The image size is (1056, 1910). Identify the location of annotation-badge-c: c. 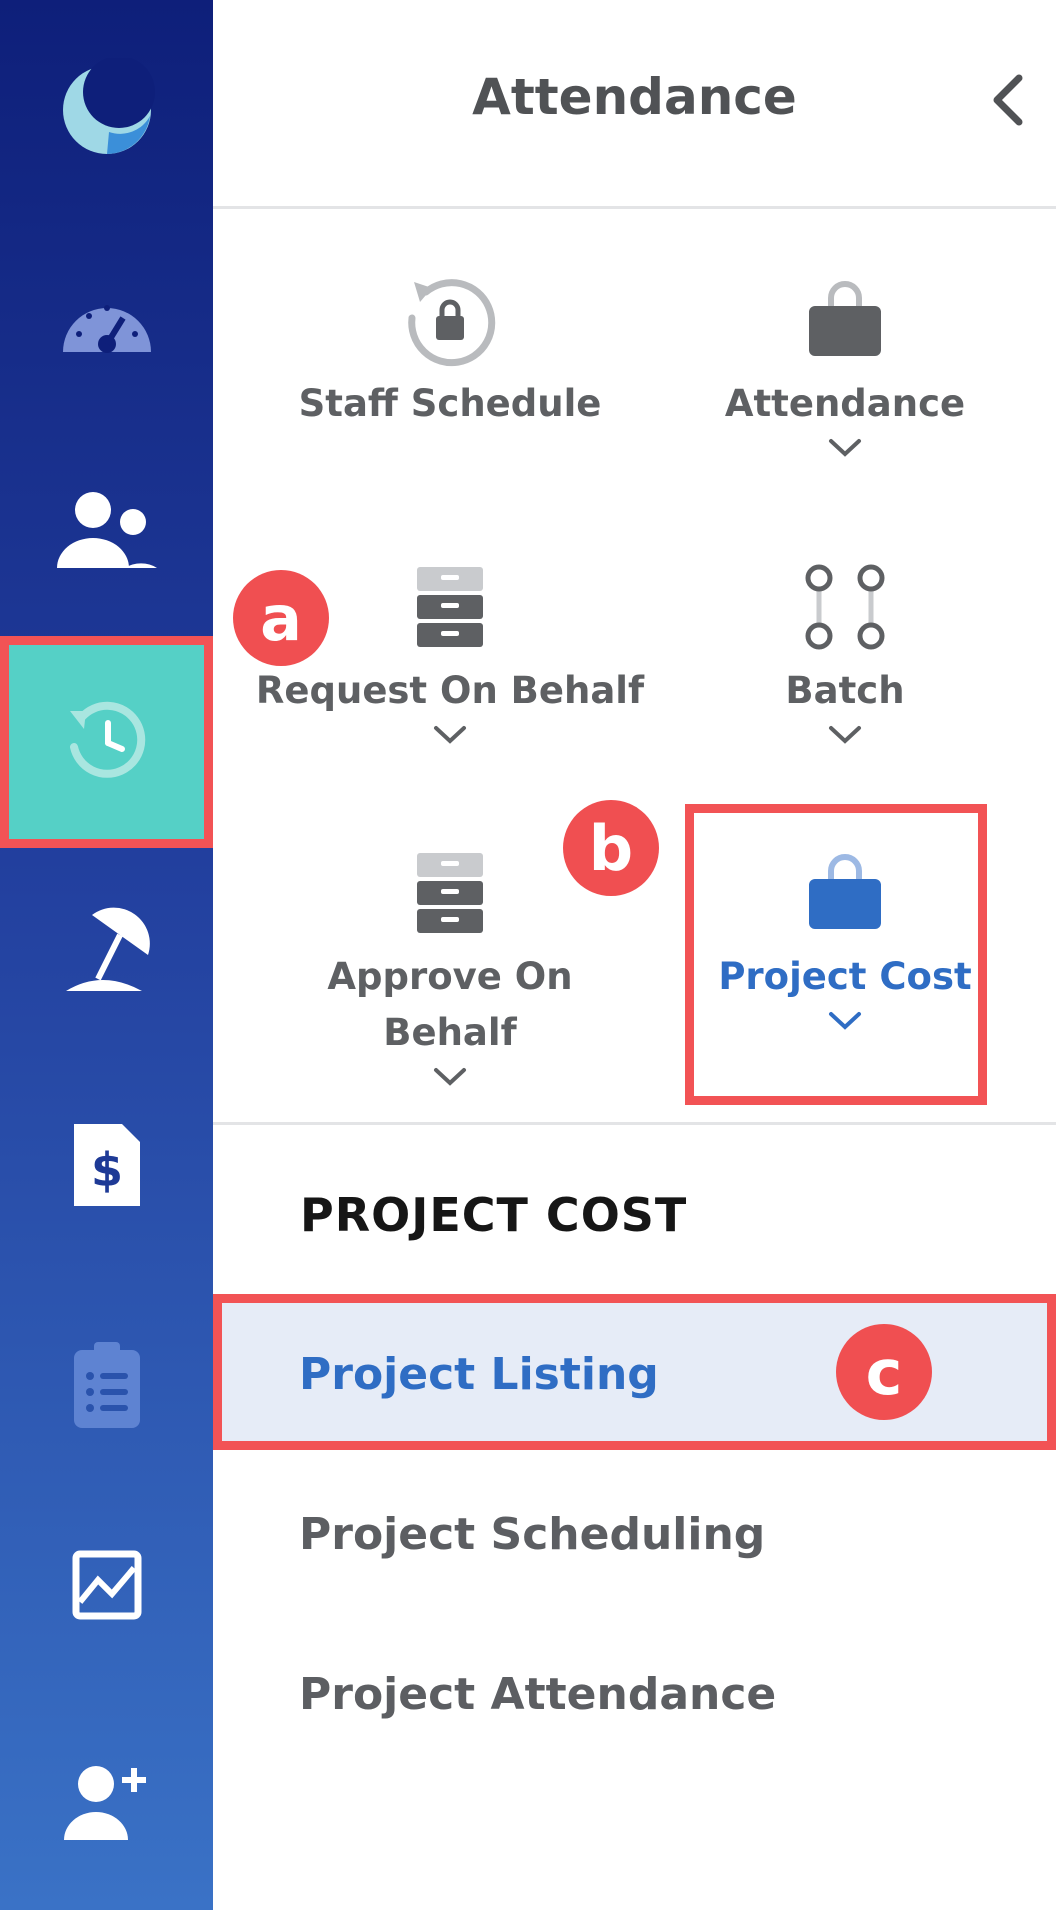
(884, 1372).